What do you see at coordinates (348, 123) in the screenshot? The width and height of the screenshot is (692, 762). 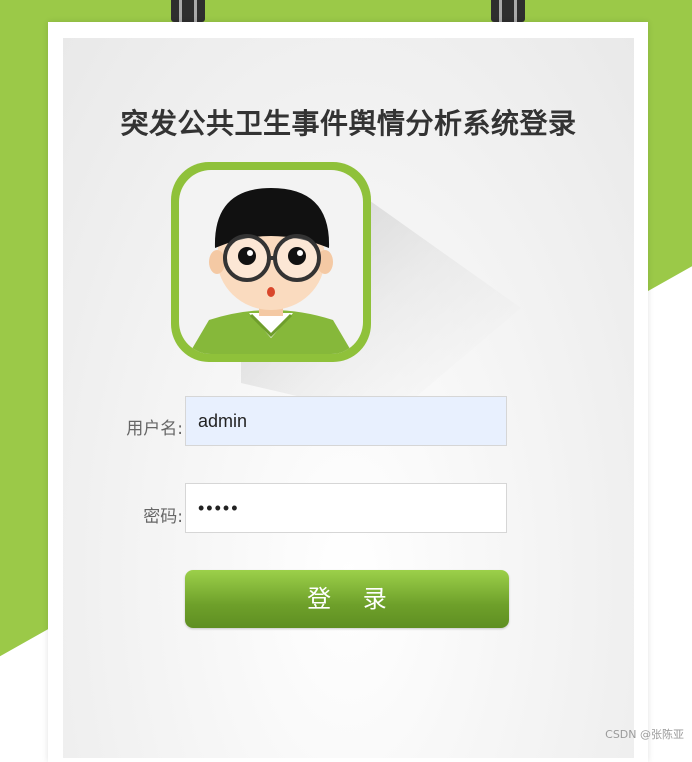 I see `page-title: 突发公共卫生事件舆情分析系统登录` at bounding box center [348, 123].